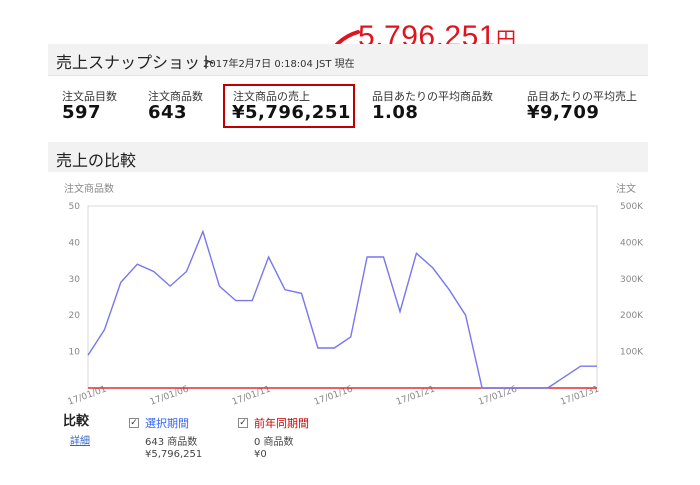 The height and width of the screenshot is (485, 700). What do you see at coordinates (626, 188) in the screenshot?
I see `right-axis-title: 注文` at bounding box center [626, 188].